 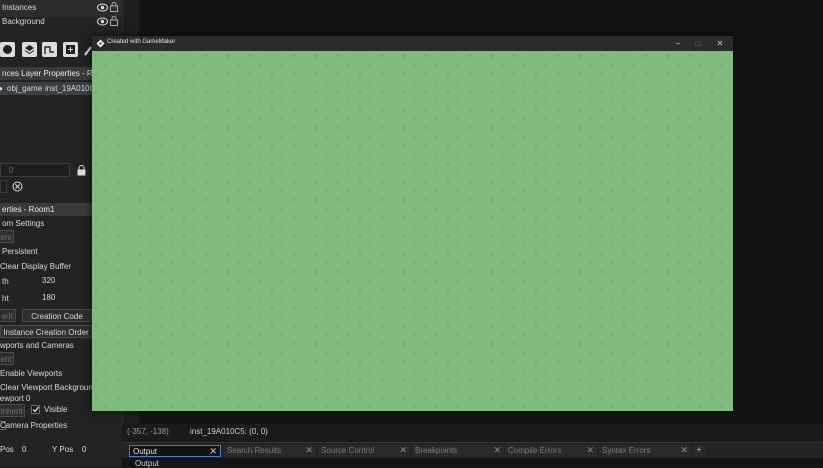 I want to click on layers-icon, so click(x=29, y=50).